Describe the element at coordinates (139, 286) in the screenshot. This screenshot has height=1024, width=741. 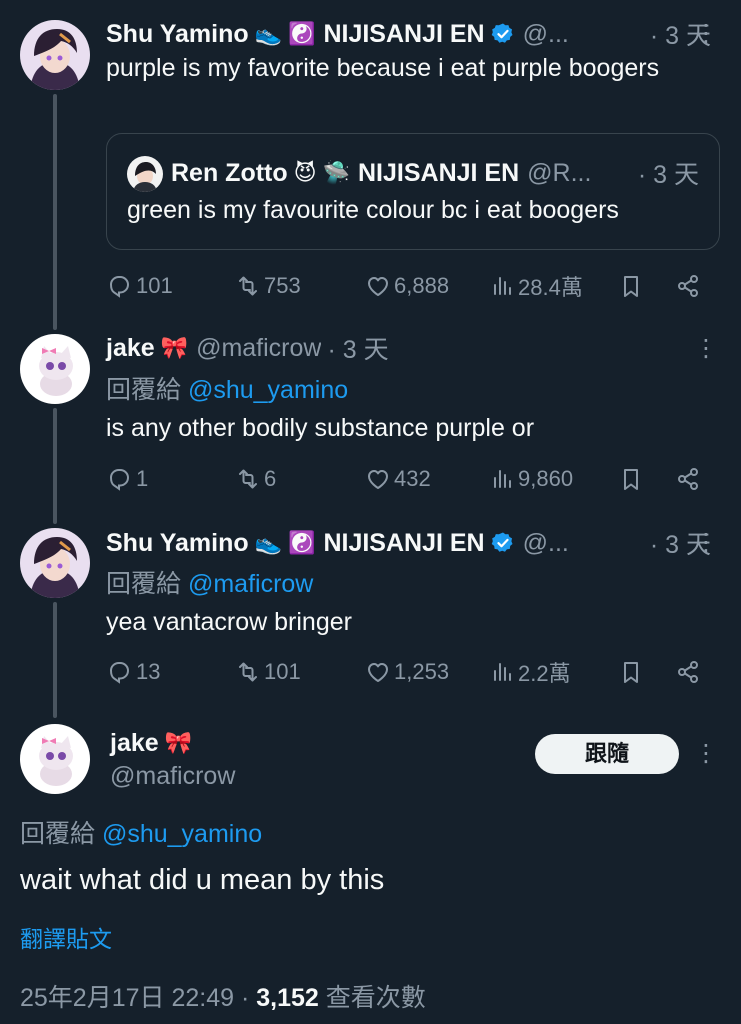
I see `reply-button: 101` at that location.